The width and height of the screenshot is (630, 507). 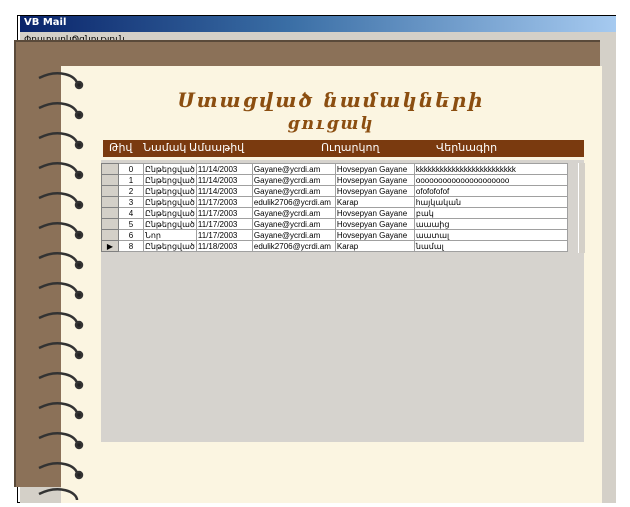 I want to click on cell-subject: աատալ, so click(x=490, y=235).